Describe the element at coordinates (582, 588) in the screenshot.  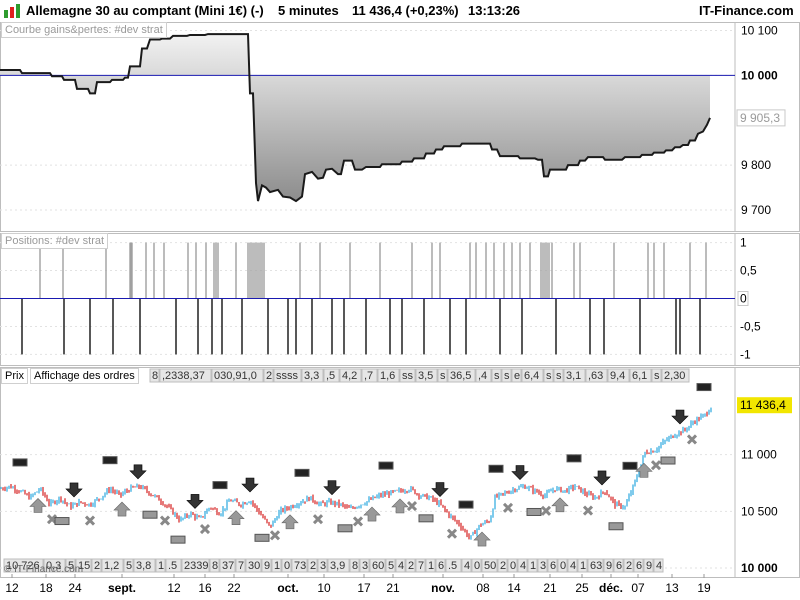
I see `x-axis-date-label: 25` at that location.